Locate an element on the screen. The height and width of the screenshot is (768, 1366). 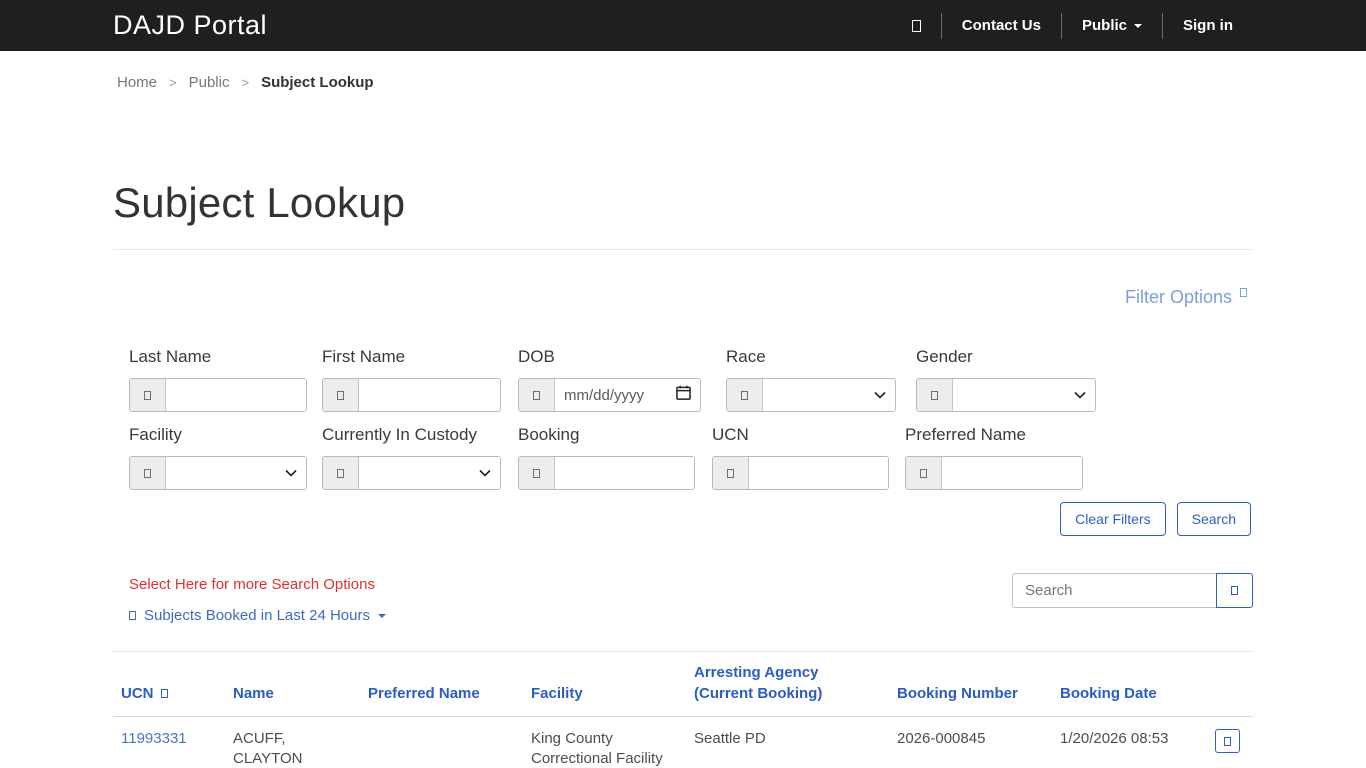
details-icon is located at coordinates (1227, 741).